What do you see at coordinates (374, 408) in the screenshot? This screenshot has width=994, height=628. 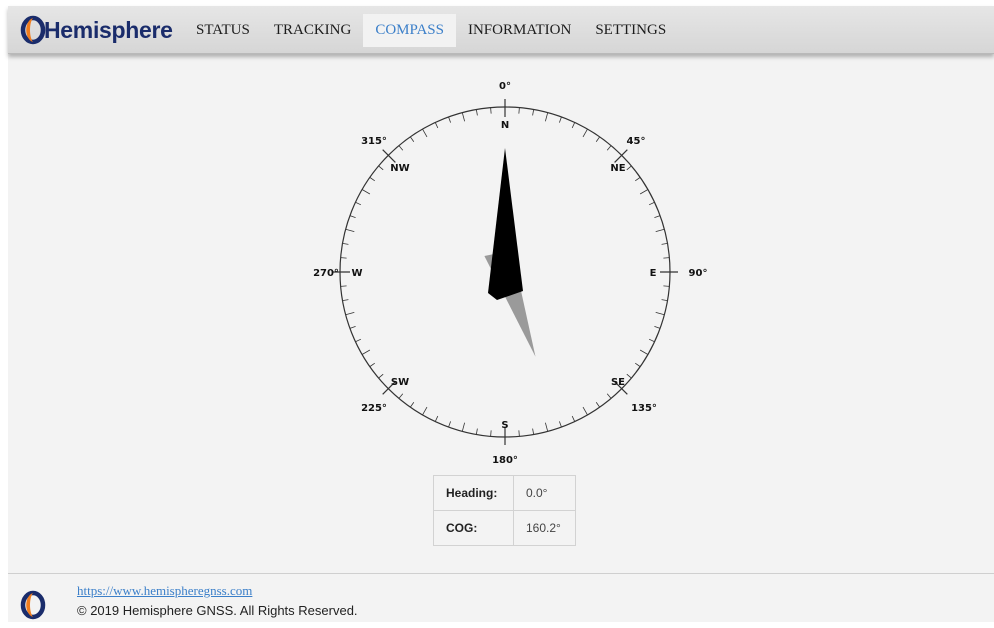 I see `degree-label-225: 225°` at bounding box center [374, 408].